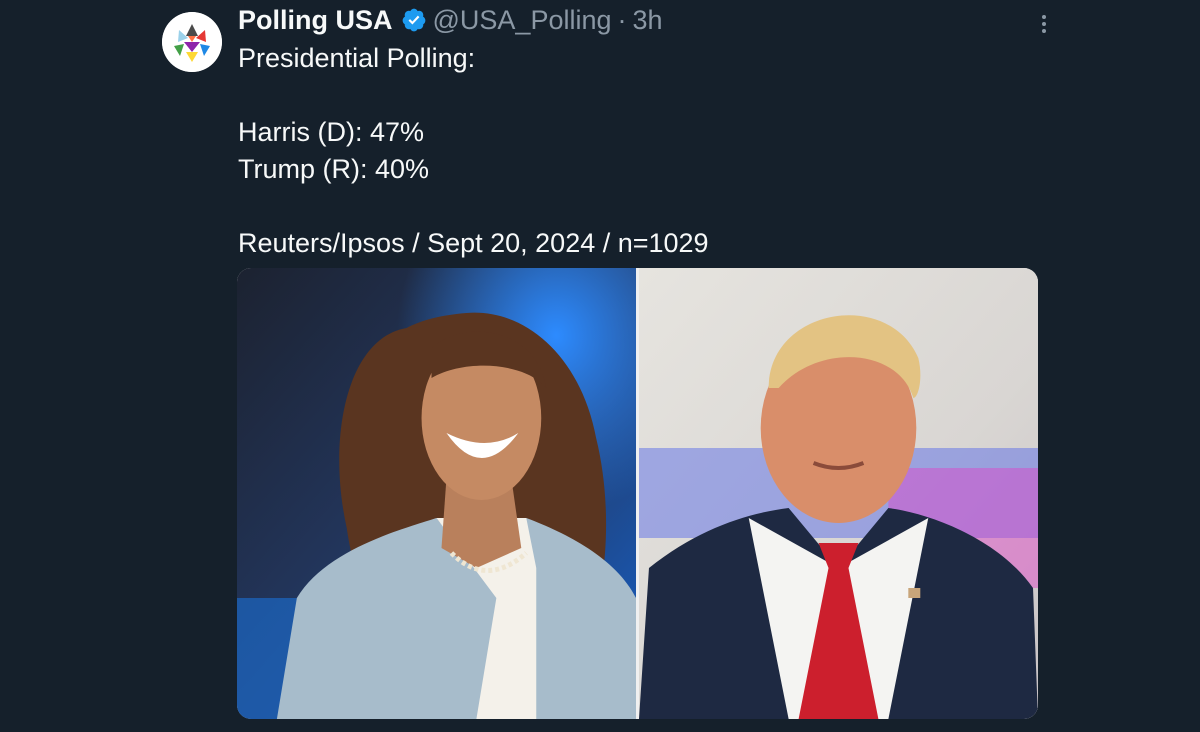  I want to click on tweet-text-line: Reuters/Ipsos / Sept 20, 2024 / n=1029, so click(473, 243).